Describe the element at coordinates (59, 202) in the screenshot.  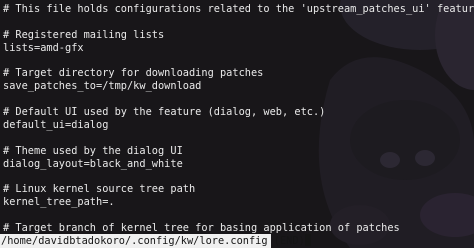
I see `buffer-line: kernel_tree_path=.` at that location.